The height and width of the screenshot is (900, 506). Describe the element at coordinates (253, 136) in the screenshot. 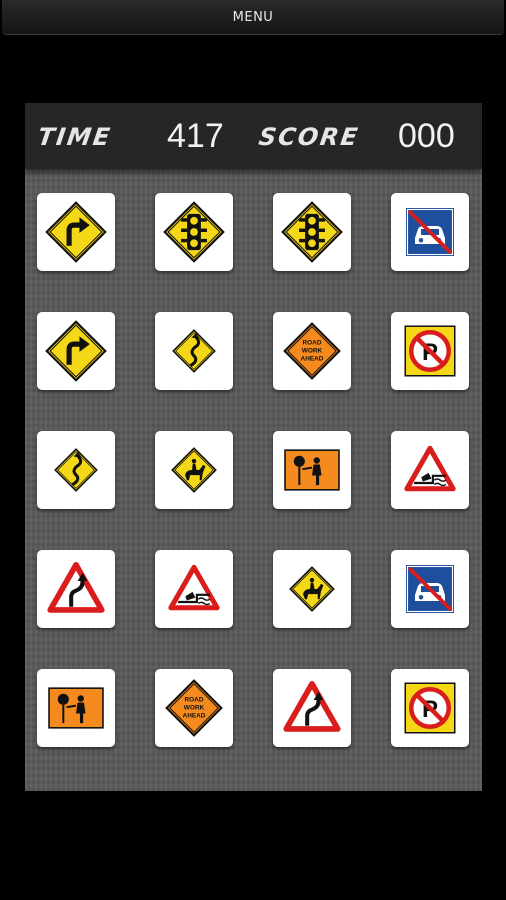

I see `hud-bar: TIME 417 SCORE 000` at that location.